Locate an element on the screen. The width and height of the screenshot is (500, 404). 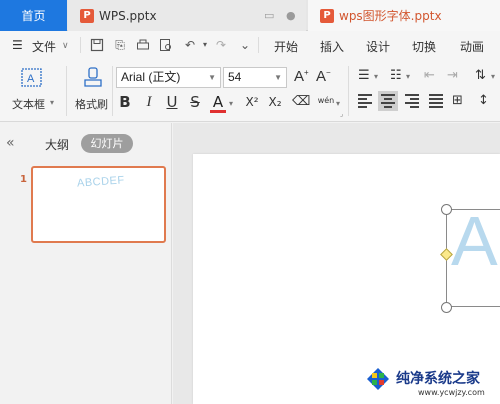
menu-design: 设计 is located at coordinates (378, 46).